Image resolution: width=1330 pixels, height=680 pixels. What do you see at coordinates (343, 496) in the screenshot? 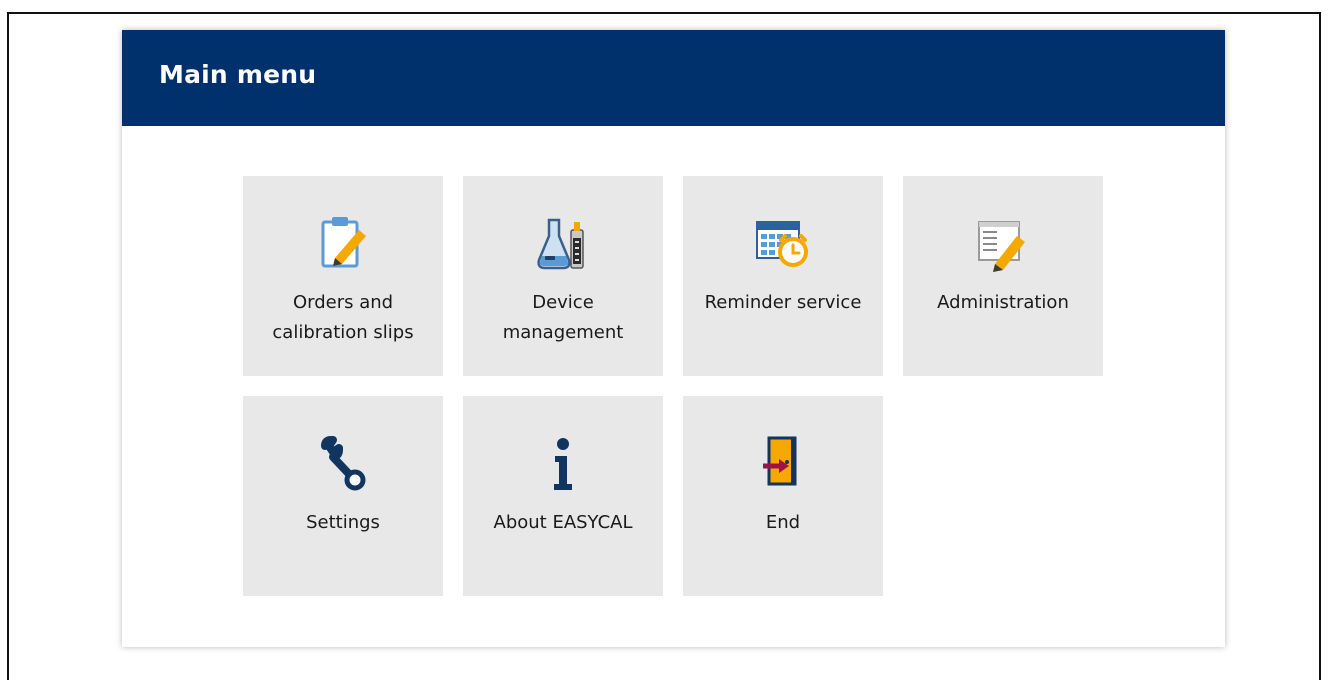
I see `settings-tile: Settings` at bounding box center [343, 496].